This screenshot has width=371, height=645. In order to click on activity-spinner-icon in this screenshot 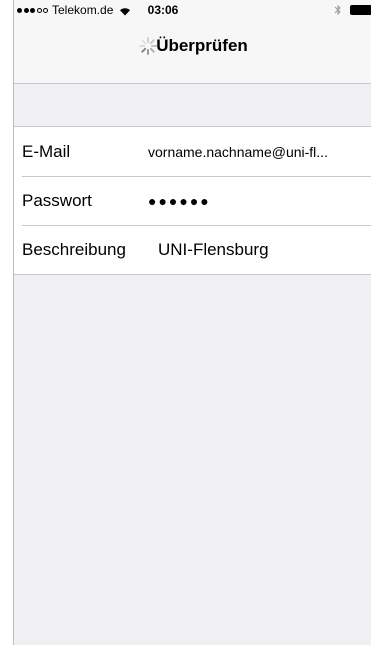, I will do `click(148, 46)`.